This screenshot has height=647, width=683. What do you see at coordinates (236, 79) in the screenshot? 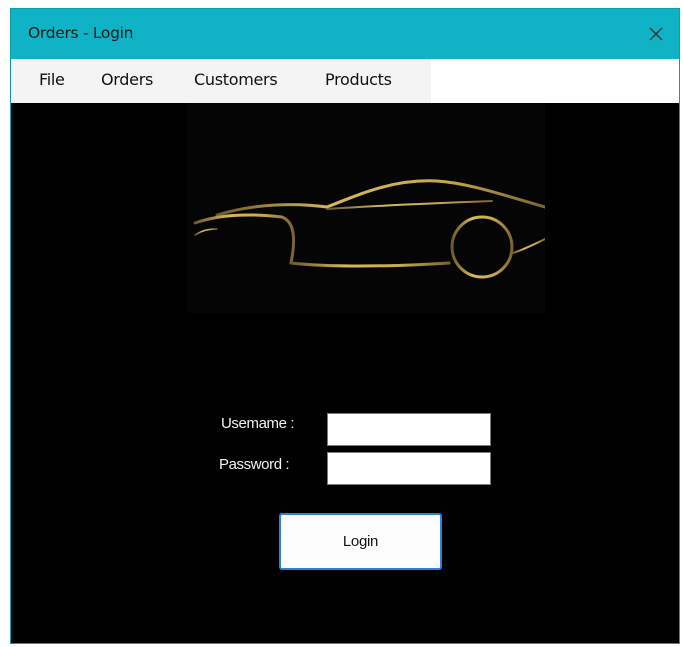
I see `menu-item-customers: Customers` at bounding box center [236, 79].